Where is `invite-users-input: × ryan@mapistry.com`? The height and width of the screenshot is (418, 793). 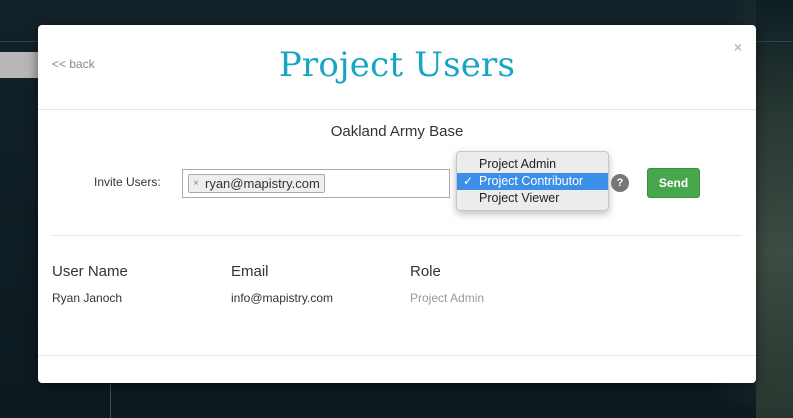 invite-users-input: × ryan@mapistry.com is located at coordinates (316, 183).